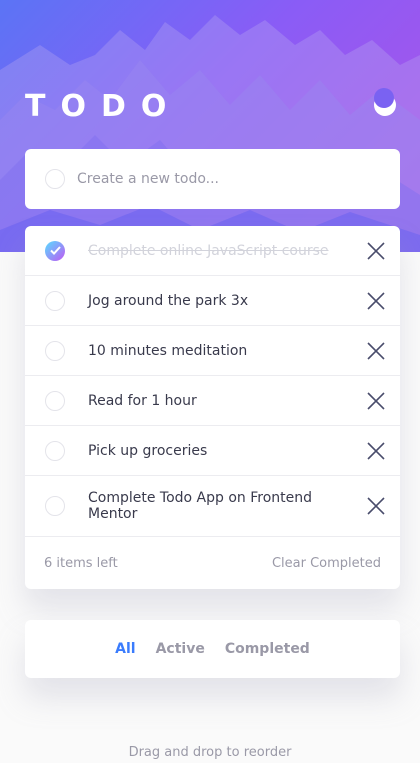  What do you see at coordinates (81, 563) in the screenshot?
I see `items-left-count: 6 items left` at bounding box center [81, 563].